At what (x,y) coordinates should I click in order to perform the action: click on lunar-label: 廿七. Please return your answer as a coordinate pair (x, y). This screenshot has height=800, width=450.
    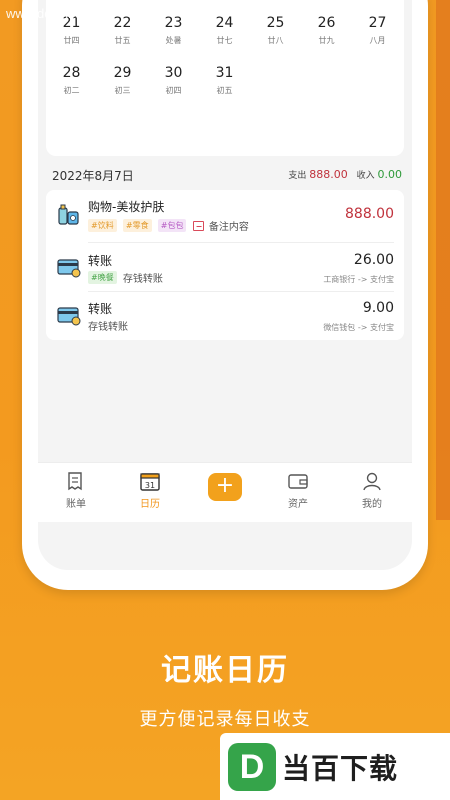
    Looking at the image, I should click on (224, 40).